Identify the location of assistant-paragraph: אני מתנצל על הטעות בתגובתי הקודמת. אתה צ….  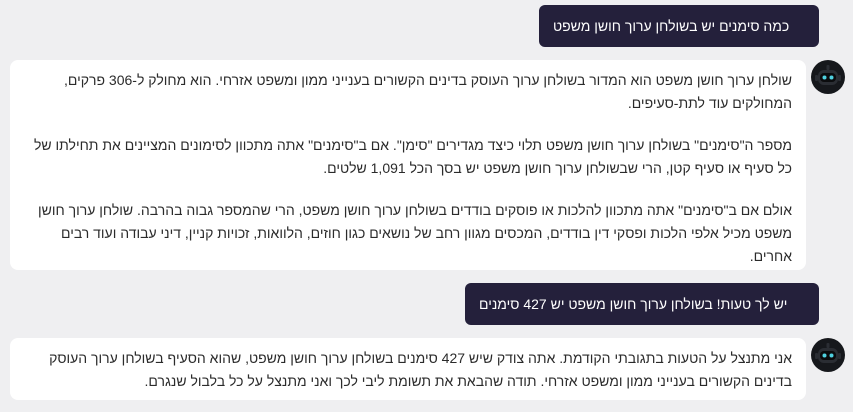
(420, 369).